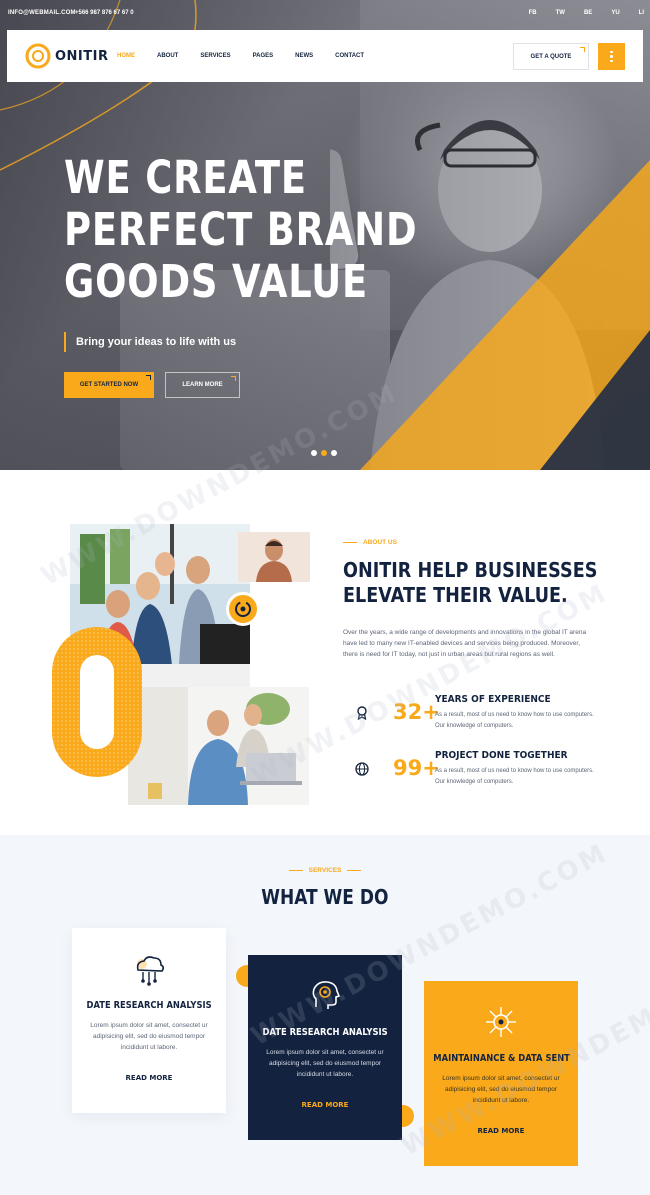 Image resolution: width=650 pixels, height=1195 pixels. What do you see at coordinates (304, 56) in the screenshot?
I see `nav-item-news: NEWS` at bounding box center [304, 56].